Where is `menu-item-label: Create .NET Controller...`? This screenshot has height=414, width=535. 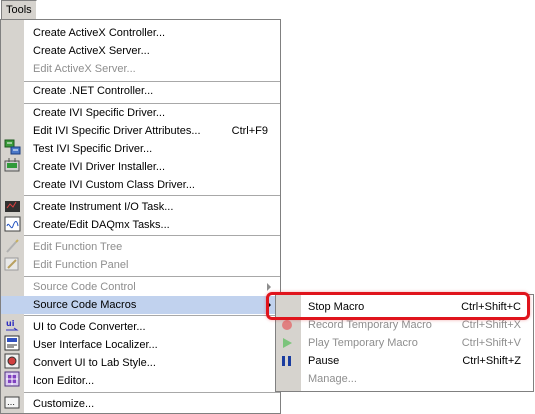
menu-item-label: Create .NET Controller... is located at coordinates (93, 91).